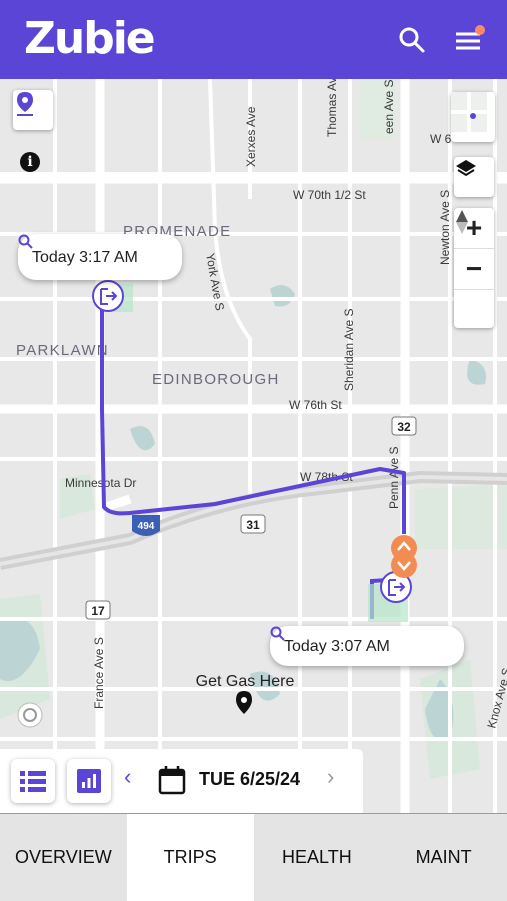  I want to click on menu-button, so click(468, 40).